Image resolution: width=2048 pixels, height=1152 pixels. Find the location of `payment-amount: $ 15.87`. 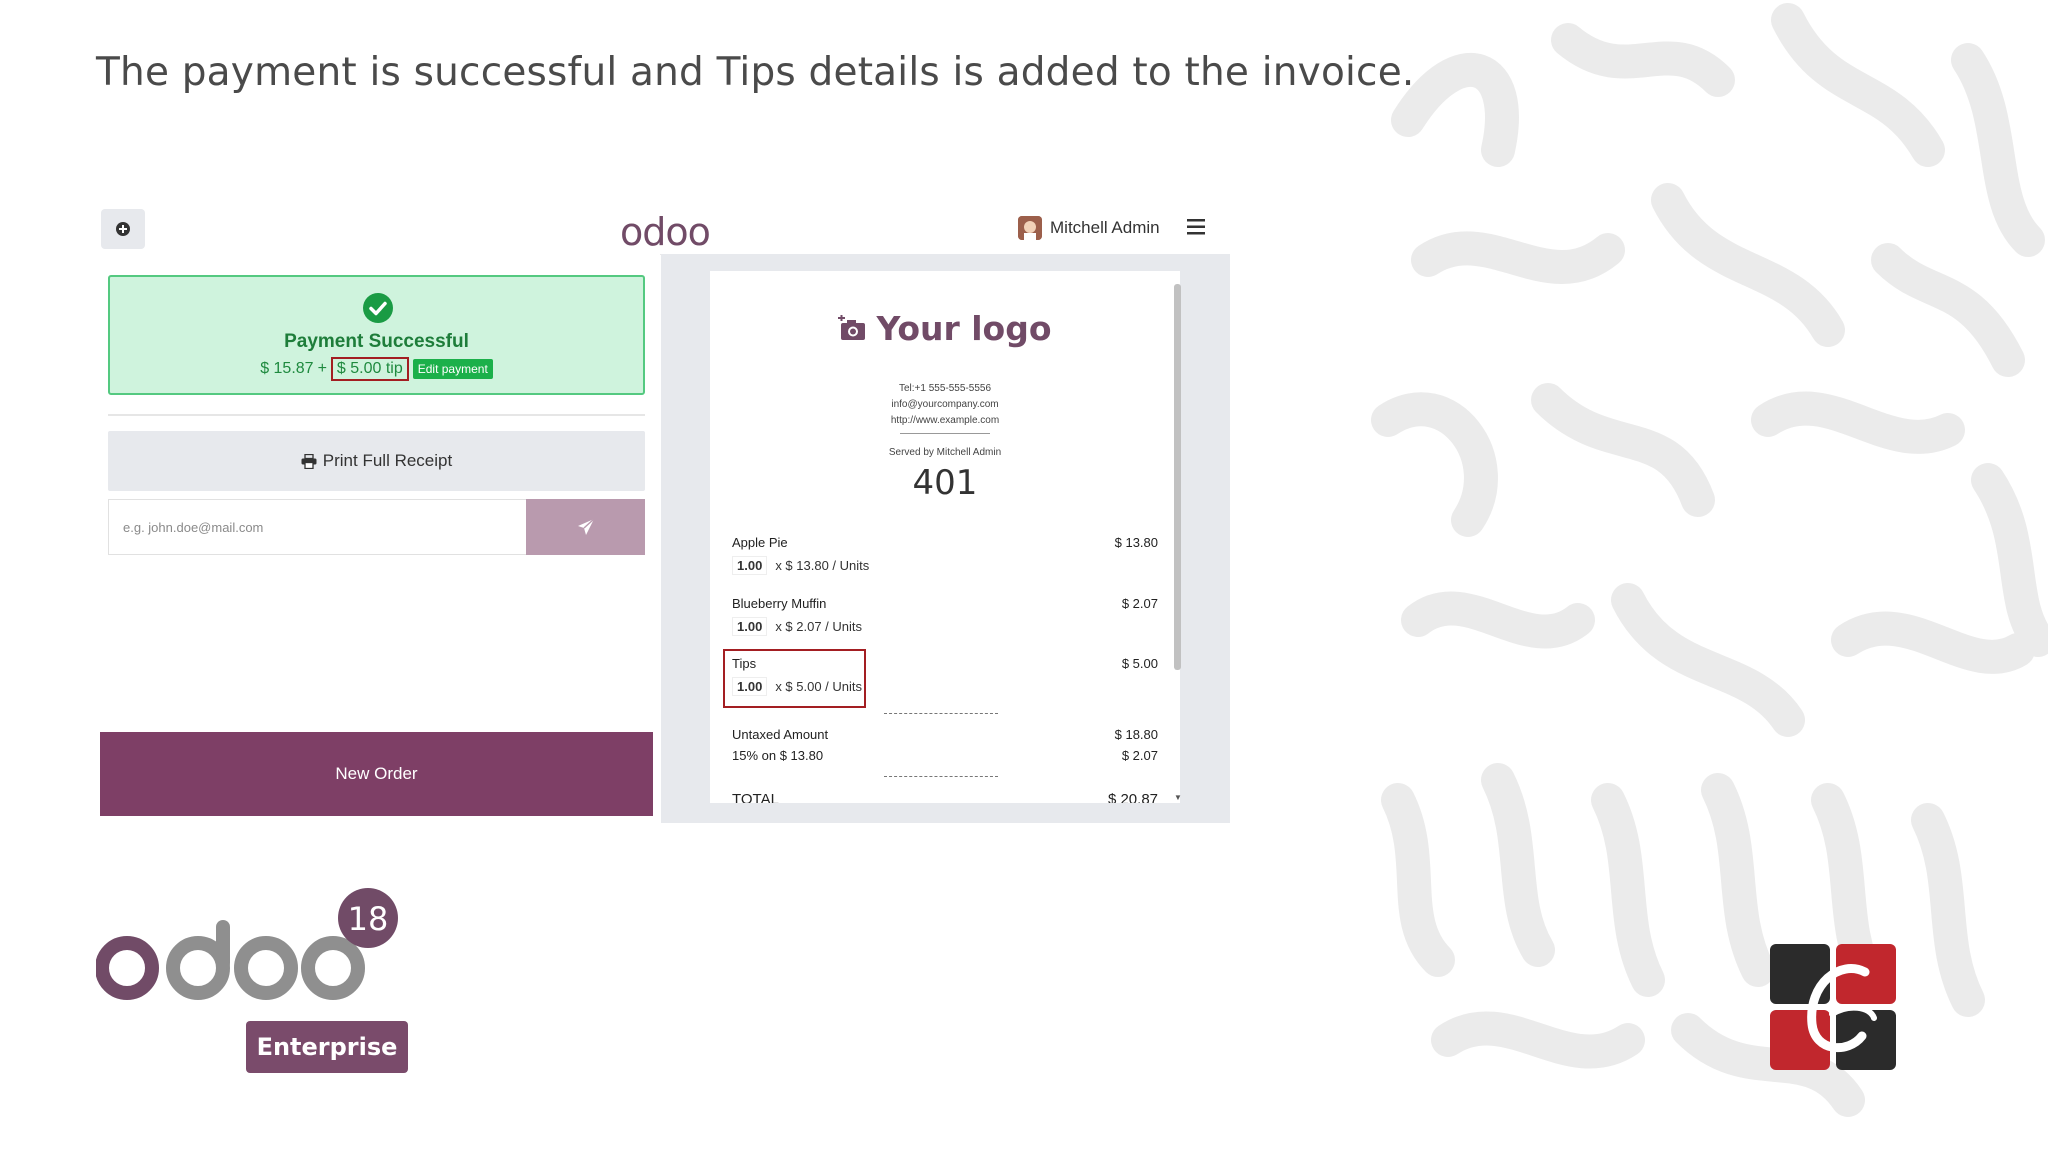

payment-amount: $ 15.87 is located at coordinates (287, 368).